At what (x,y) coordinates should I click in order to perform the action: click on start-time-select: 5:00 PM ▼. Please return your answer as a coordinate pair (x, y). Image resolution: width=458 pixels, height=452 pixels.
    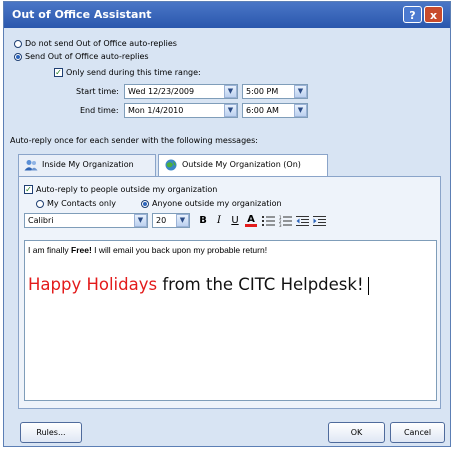
    Looking at the image, I should click on (275, 91).